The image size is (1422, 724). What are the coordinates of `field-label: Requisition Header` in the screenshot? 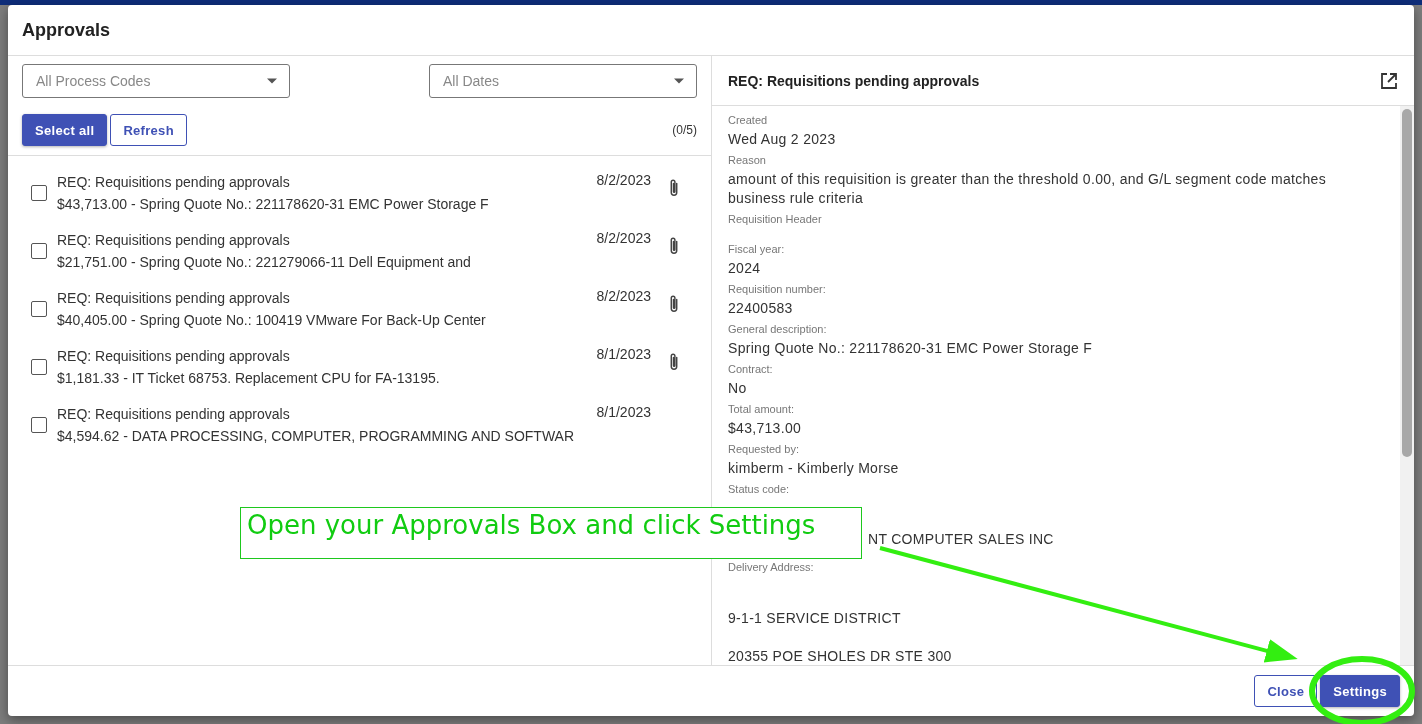 It's located at (775, 219).